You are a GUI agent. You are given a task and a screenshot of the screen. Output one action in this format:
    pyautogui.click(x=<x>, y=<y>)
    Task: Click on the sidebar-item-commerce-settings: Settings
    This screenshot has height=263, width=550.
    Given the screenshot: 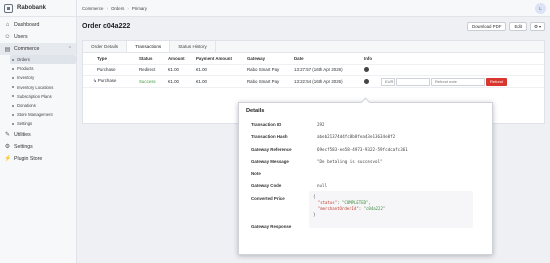 What is the action you would take?
    pyautogui.click(x=43, y=123)
    